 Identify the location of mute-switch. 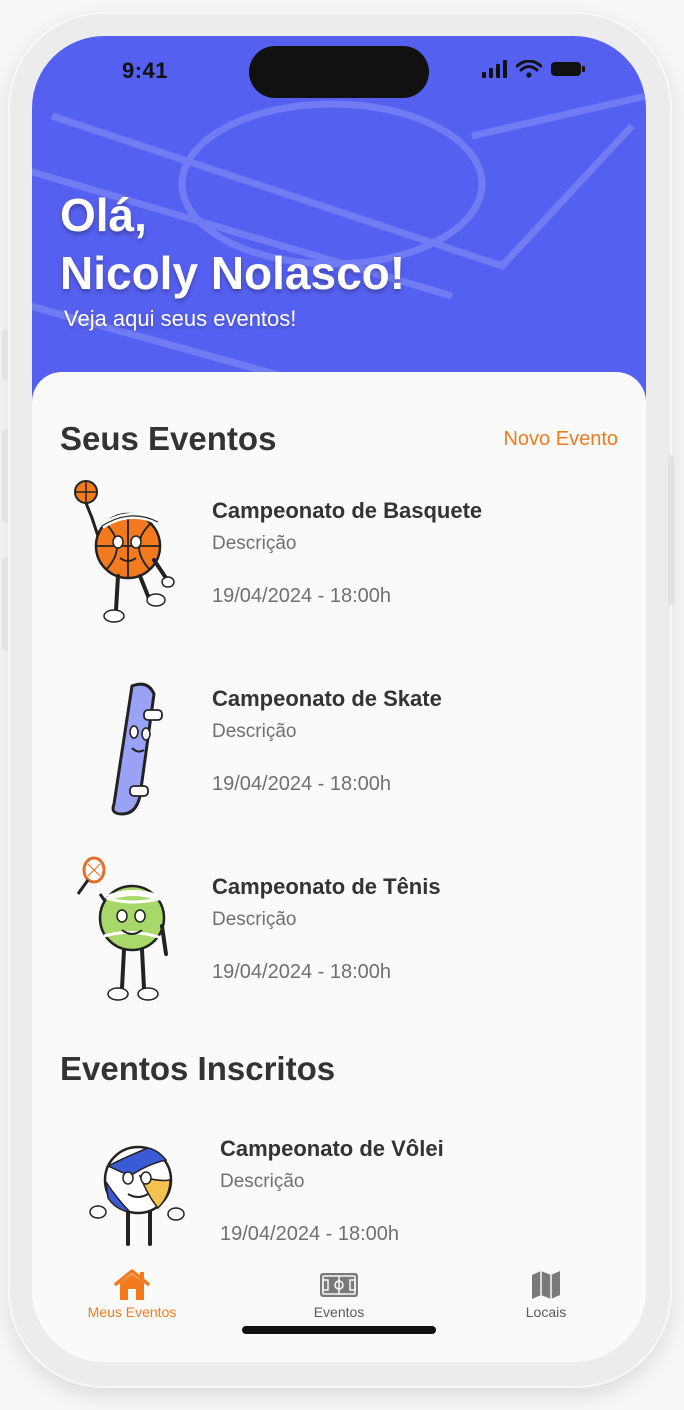
(5, 355).